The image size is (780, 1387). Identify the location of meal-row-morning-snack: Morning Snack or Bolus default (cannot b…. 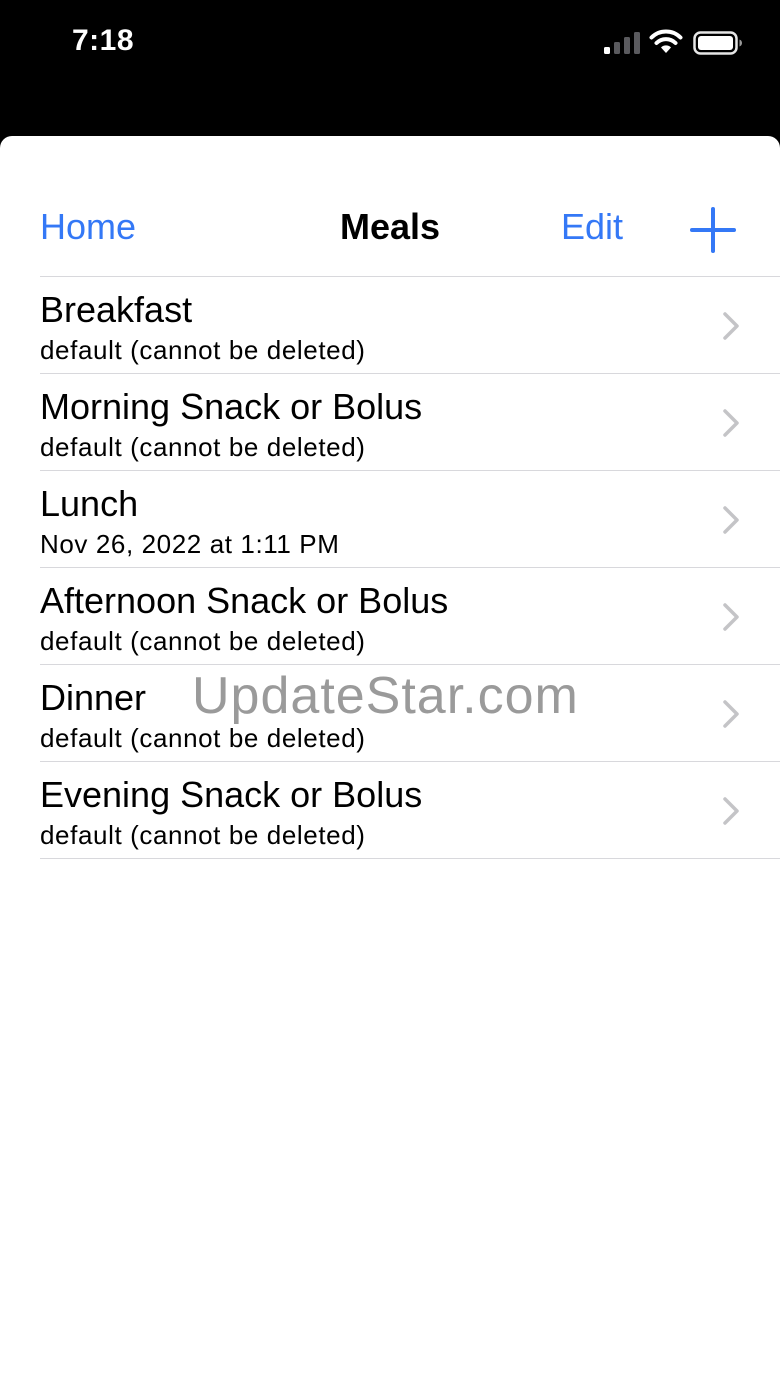
(410, 422).